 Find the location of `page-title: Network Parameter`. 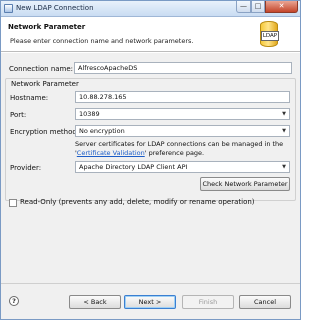

page-title: Network Parameter is located at coordinates (47, 27).